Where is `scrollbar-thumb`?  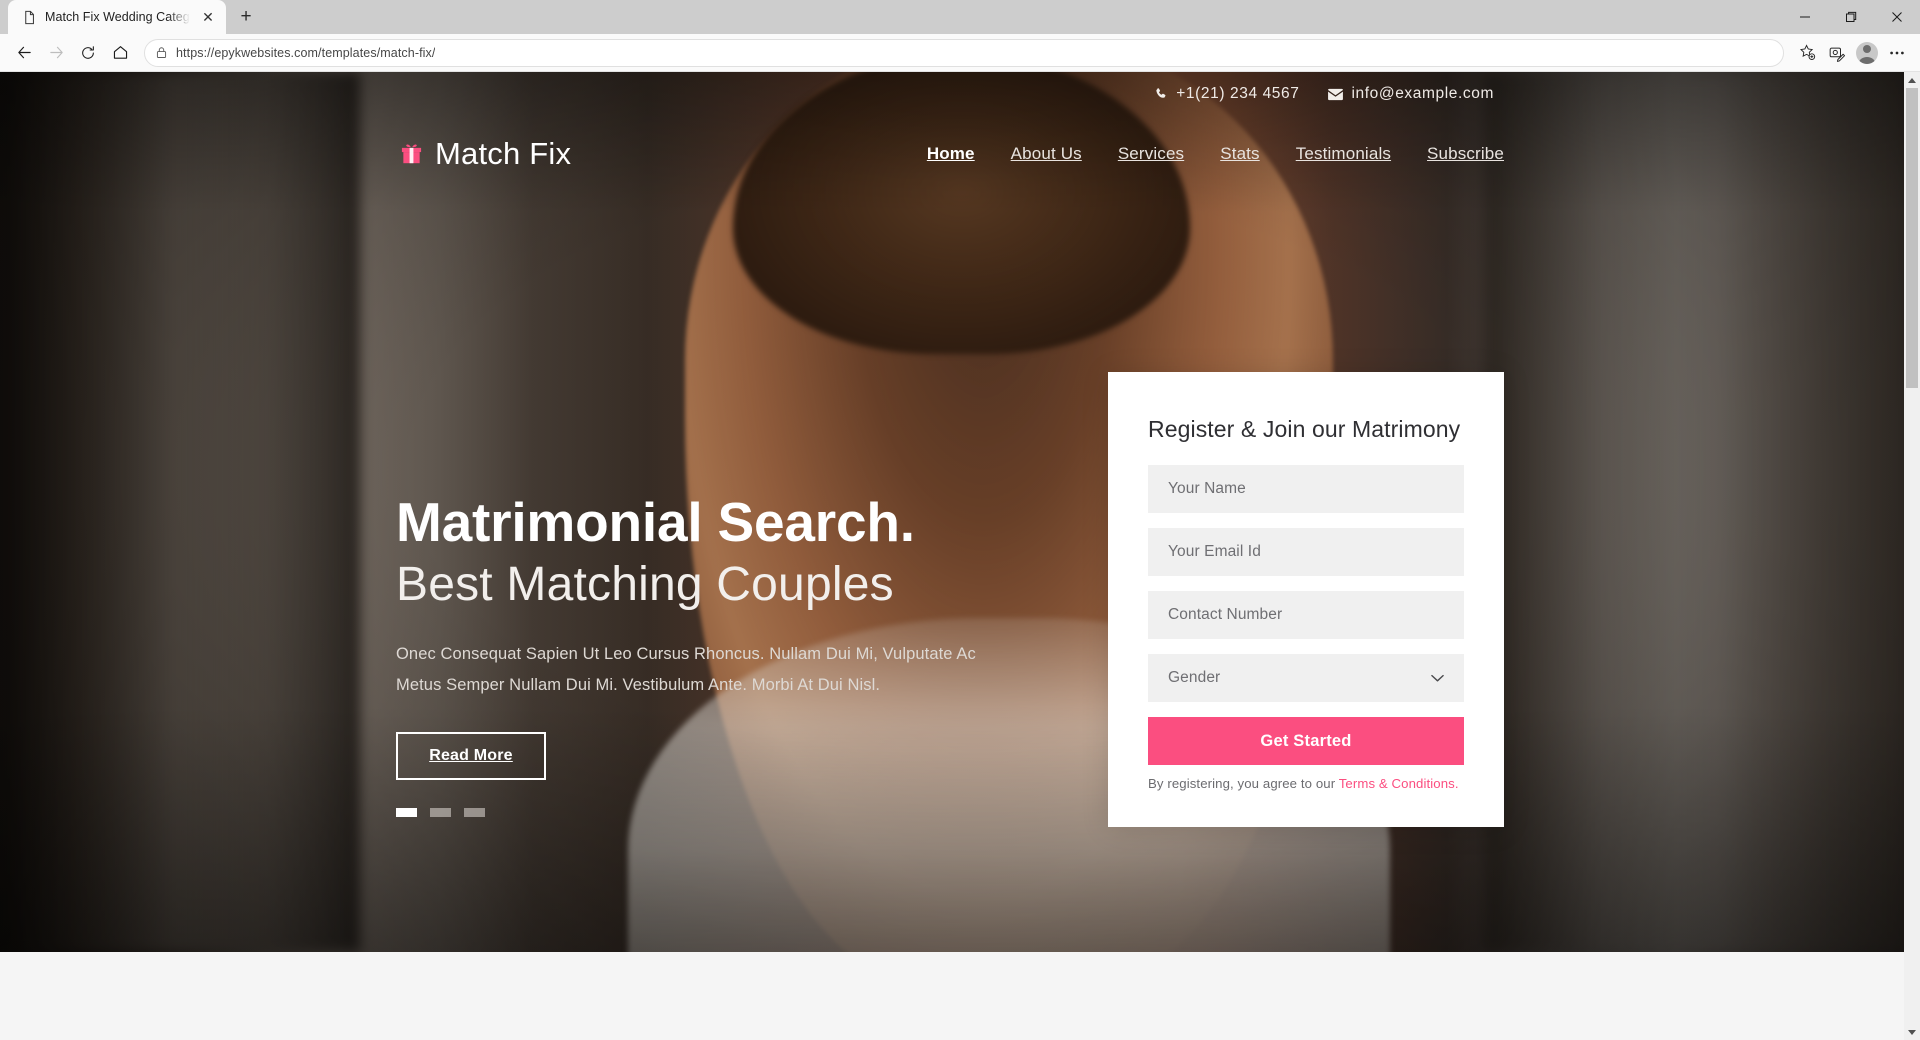
scrollbar-thumb is located at coordinates (1912, 238).